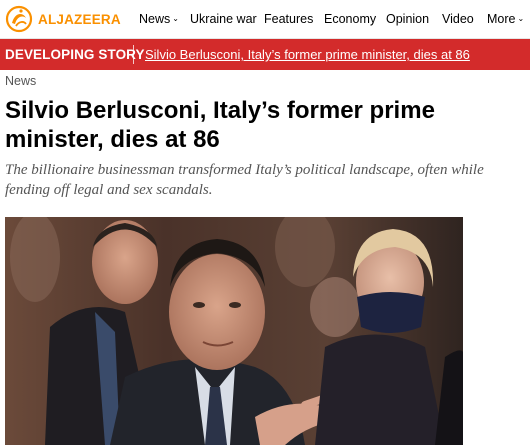 This screenshot has width=530, height=445. I want to click on nav-item-more: More ⌄, so click(505, 19).